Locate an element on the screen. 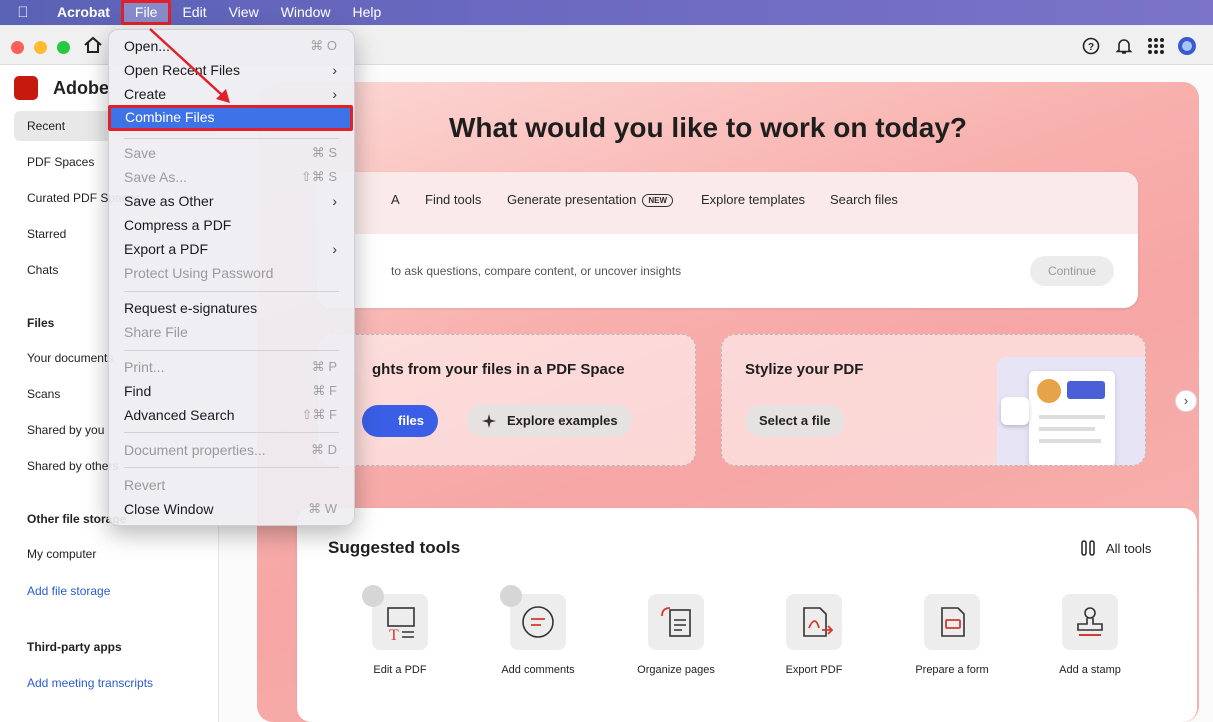  explore-examples-label: Explore examples is located at coordinates (562, 420).